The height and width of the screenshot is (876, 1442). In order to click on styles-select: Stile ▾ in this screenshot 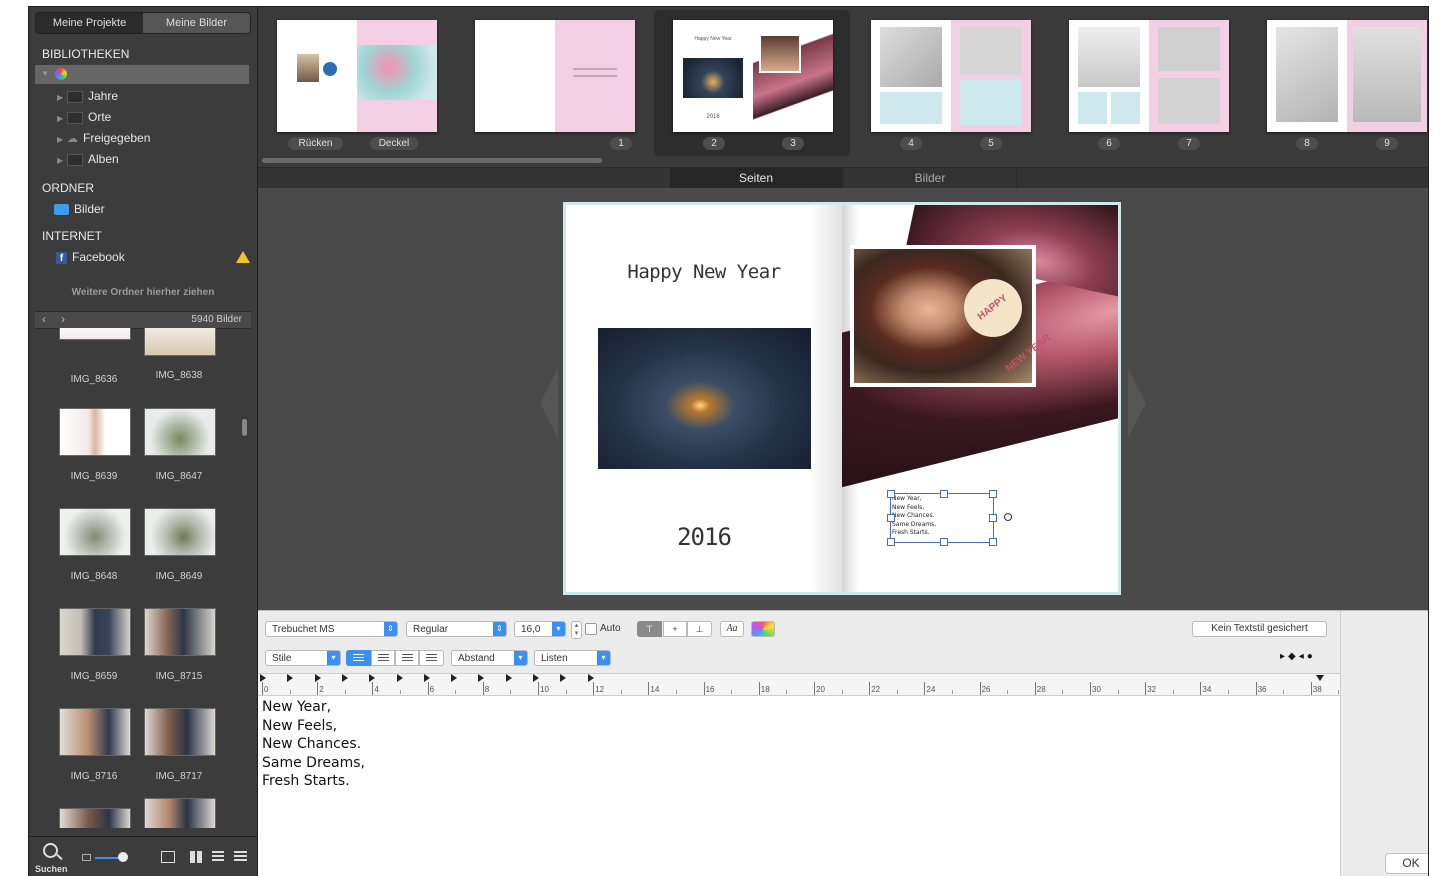, I will do `click(303, 658)`.